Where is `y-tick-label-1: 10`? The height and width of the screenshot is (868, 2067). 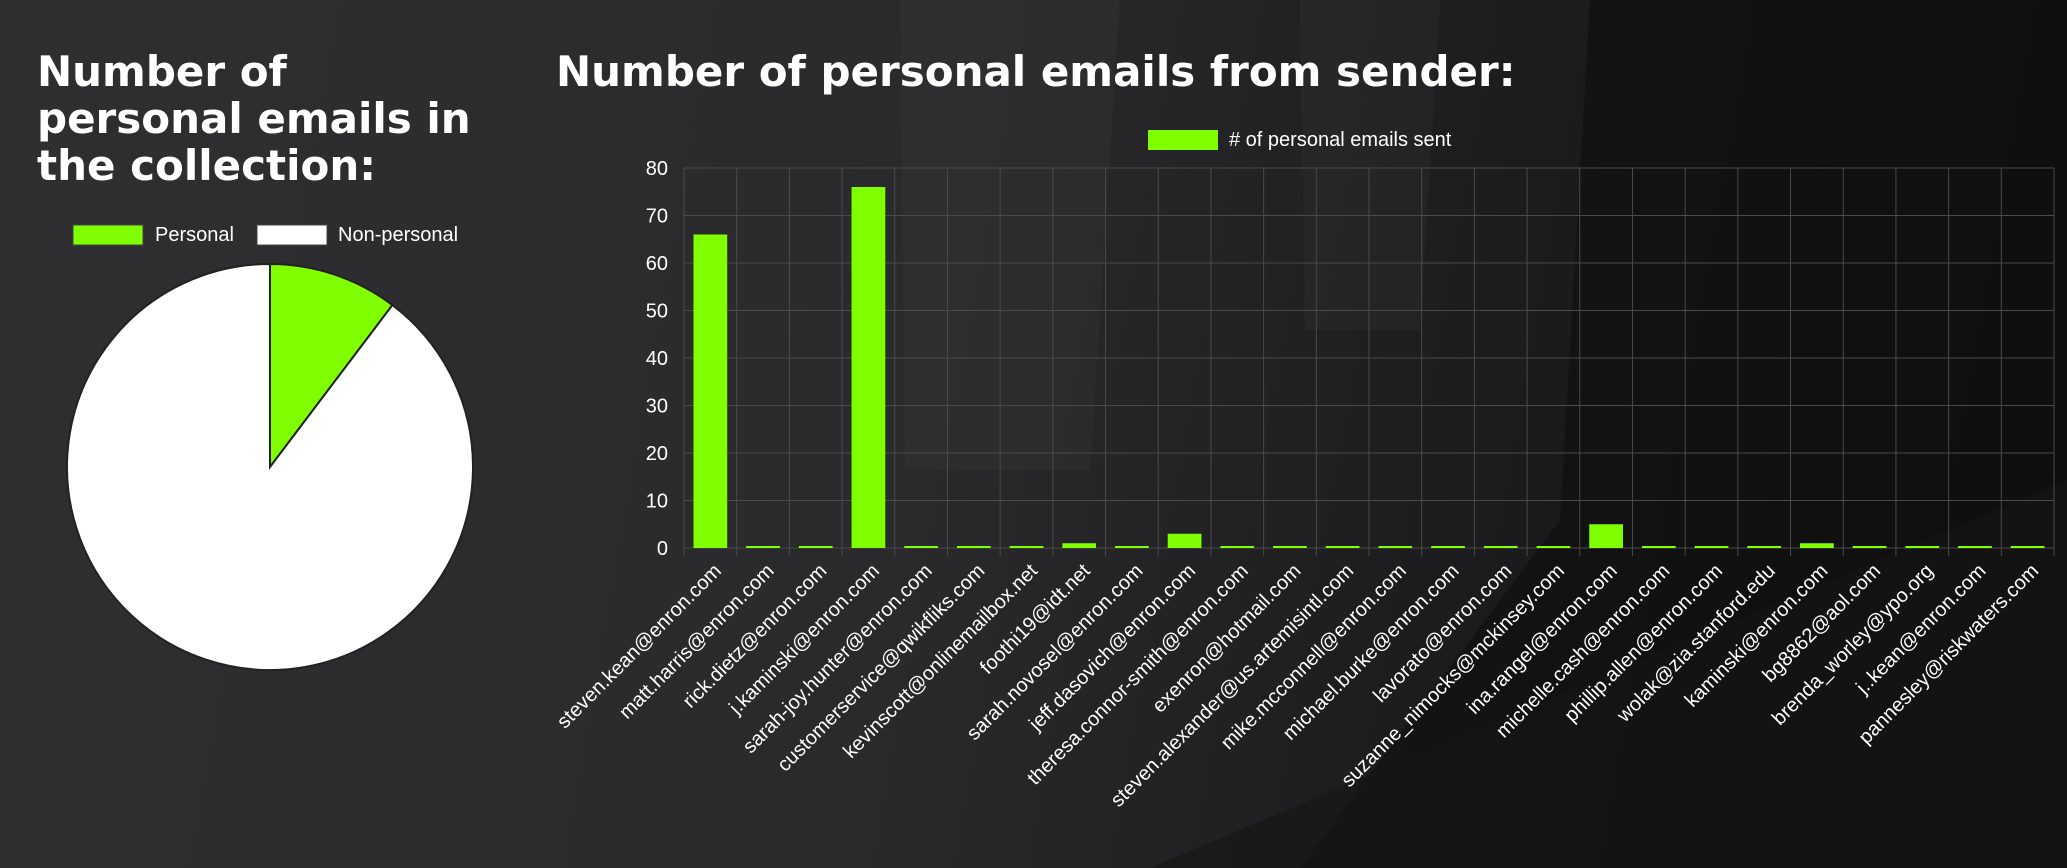 y-tick-label-1: 10 is located at coordinates (657, 502).